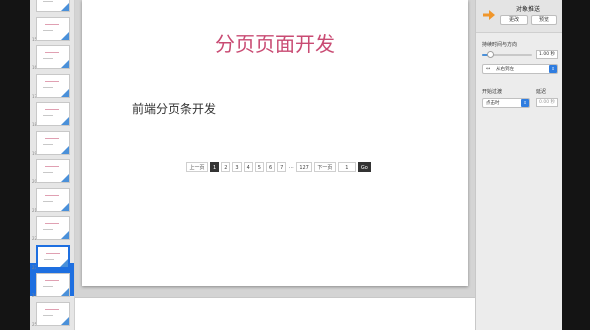 The image size is (590, 330). What do you see at coordinates (259, 166) in the screenshot?
I see `pager-page-5: 5` at bounding box center [259, 166].